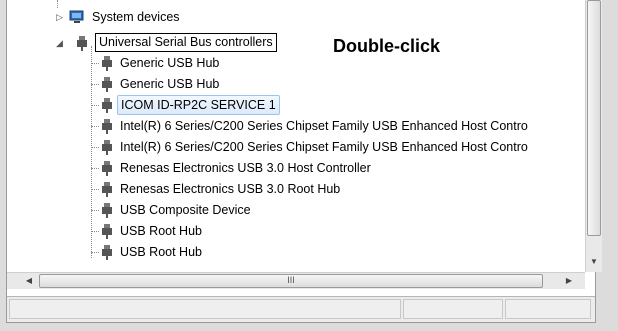 The image size is (618, 331). I want to click on tree-category-usb-controllers: ◢ Universal Serial Bus controllers, so click(188, 43).